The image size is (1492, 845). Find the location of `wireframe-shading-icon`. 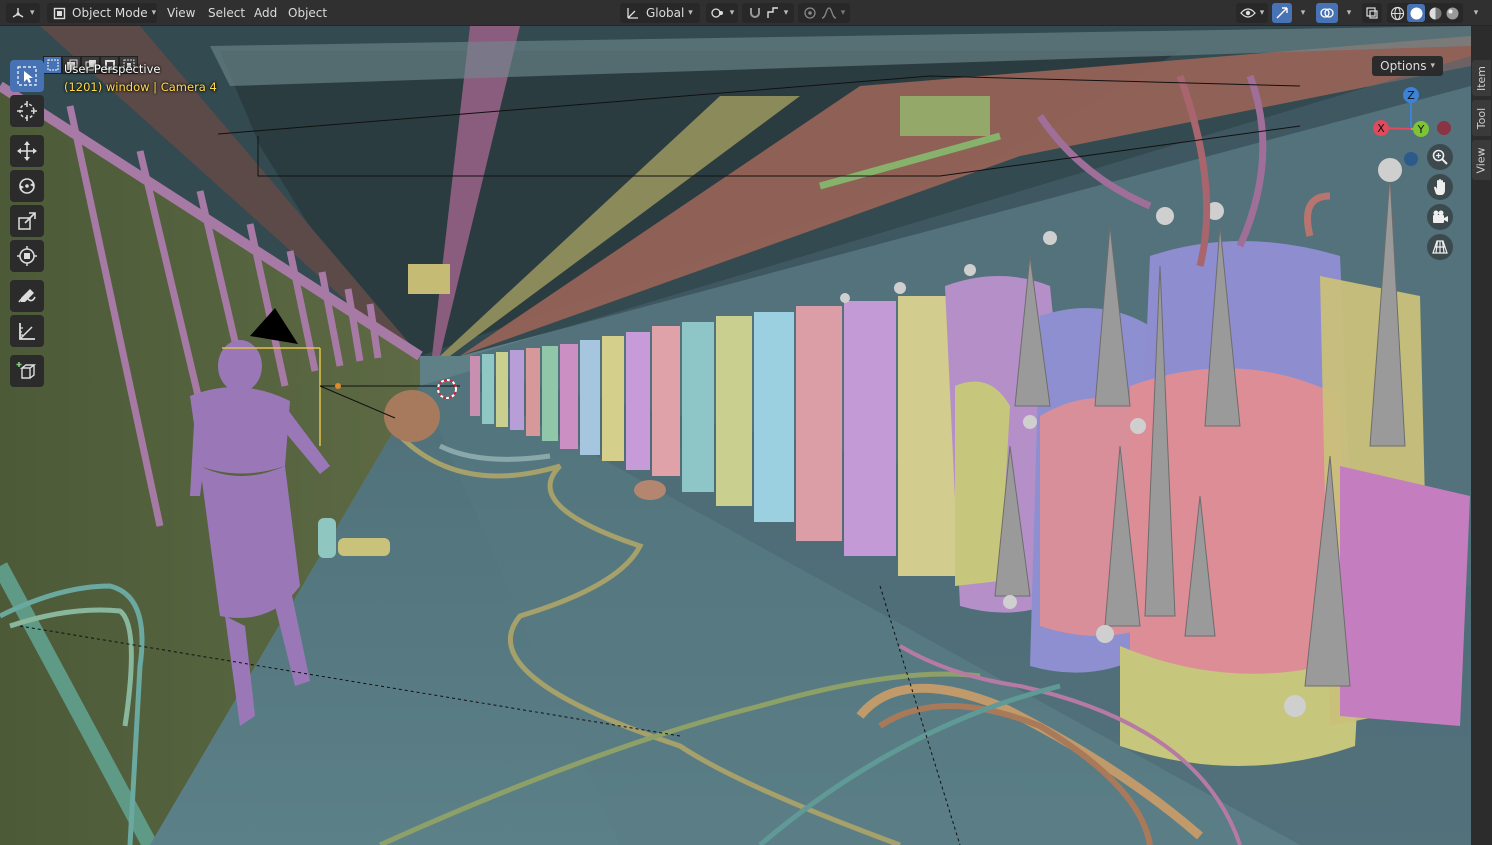

wireframe-shading-icon is located at coordinates (1397, 13).